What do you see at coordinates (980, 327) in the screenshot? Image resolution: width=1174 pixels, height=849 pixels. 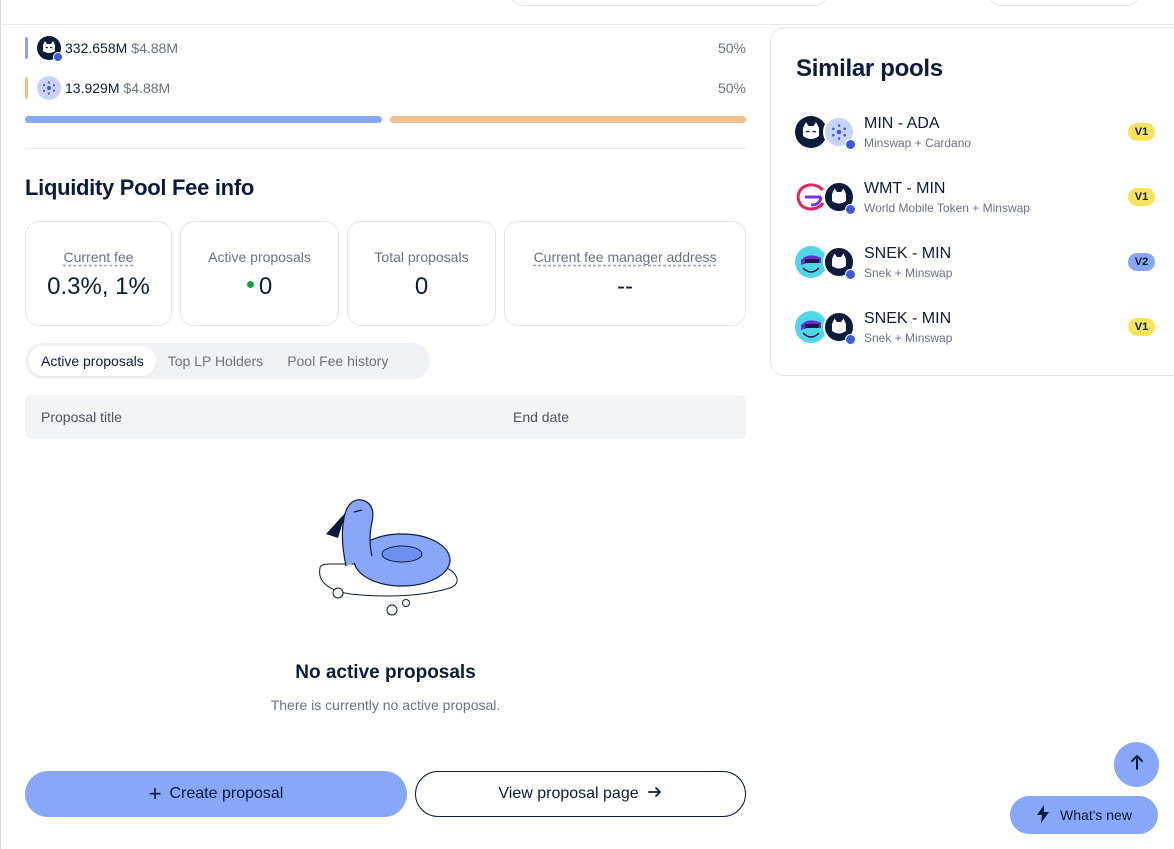 I see `pool-item: SNEK - MIN Snek + Minswap V1` at bounding box center [980, 327].